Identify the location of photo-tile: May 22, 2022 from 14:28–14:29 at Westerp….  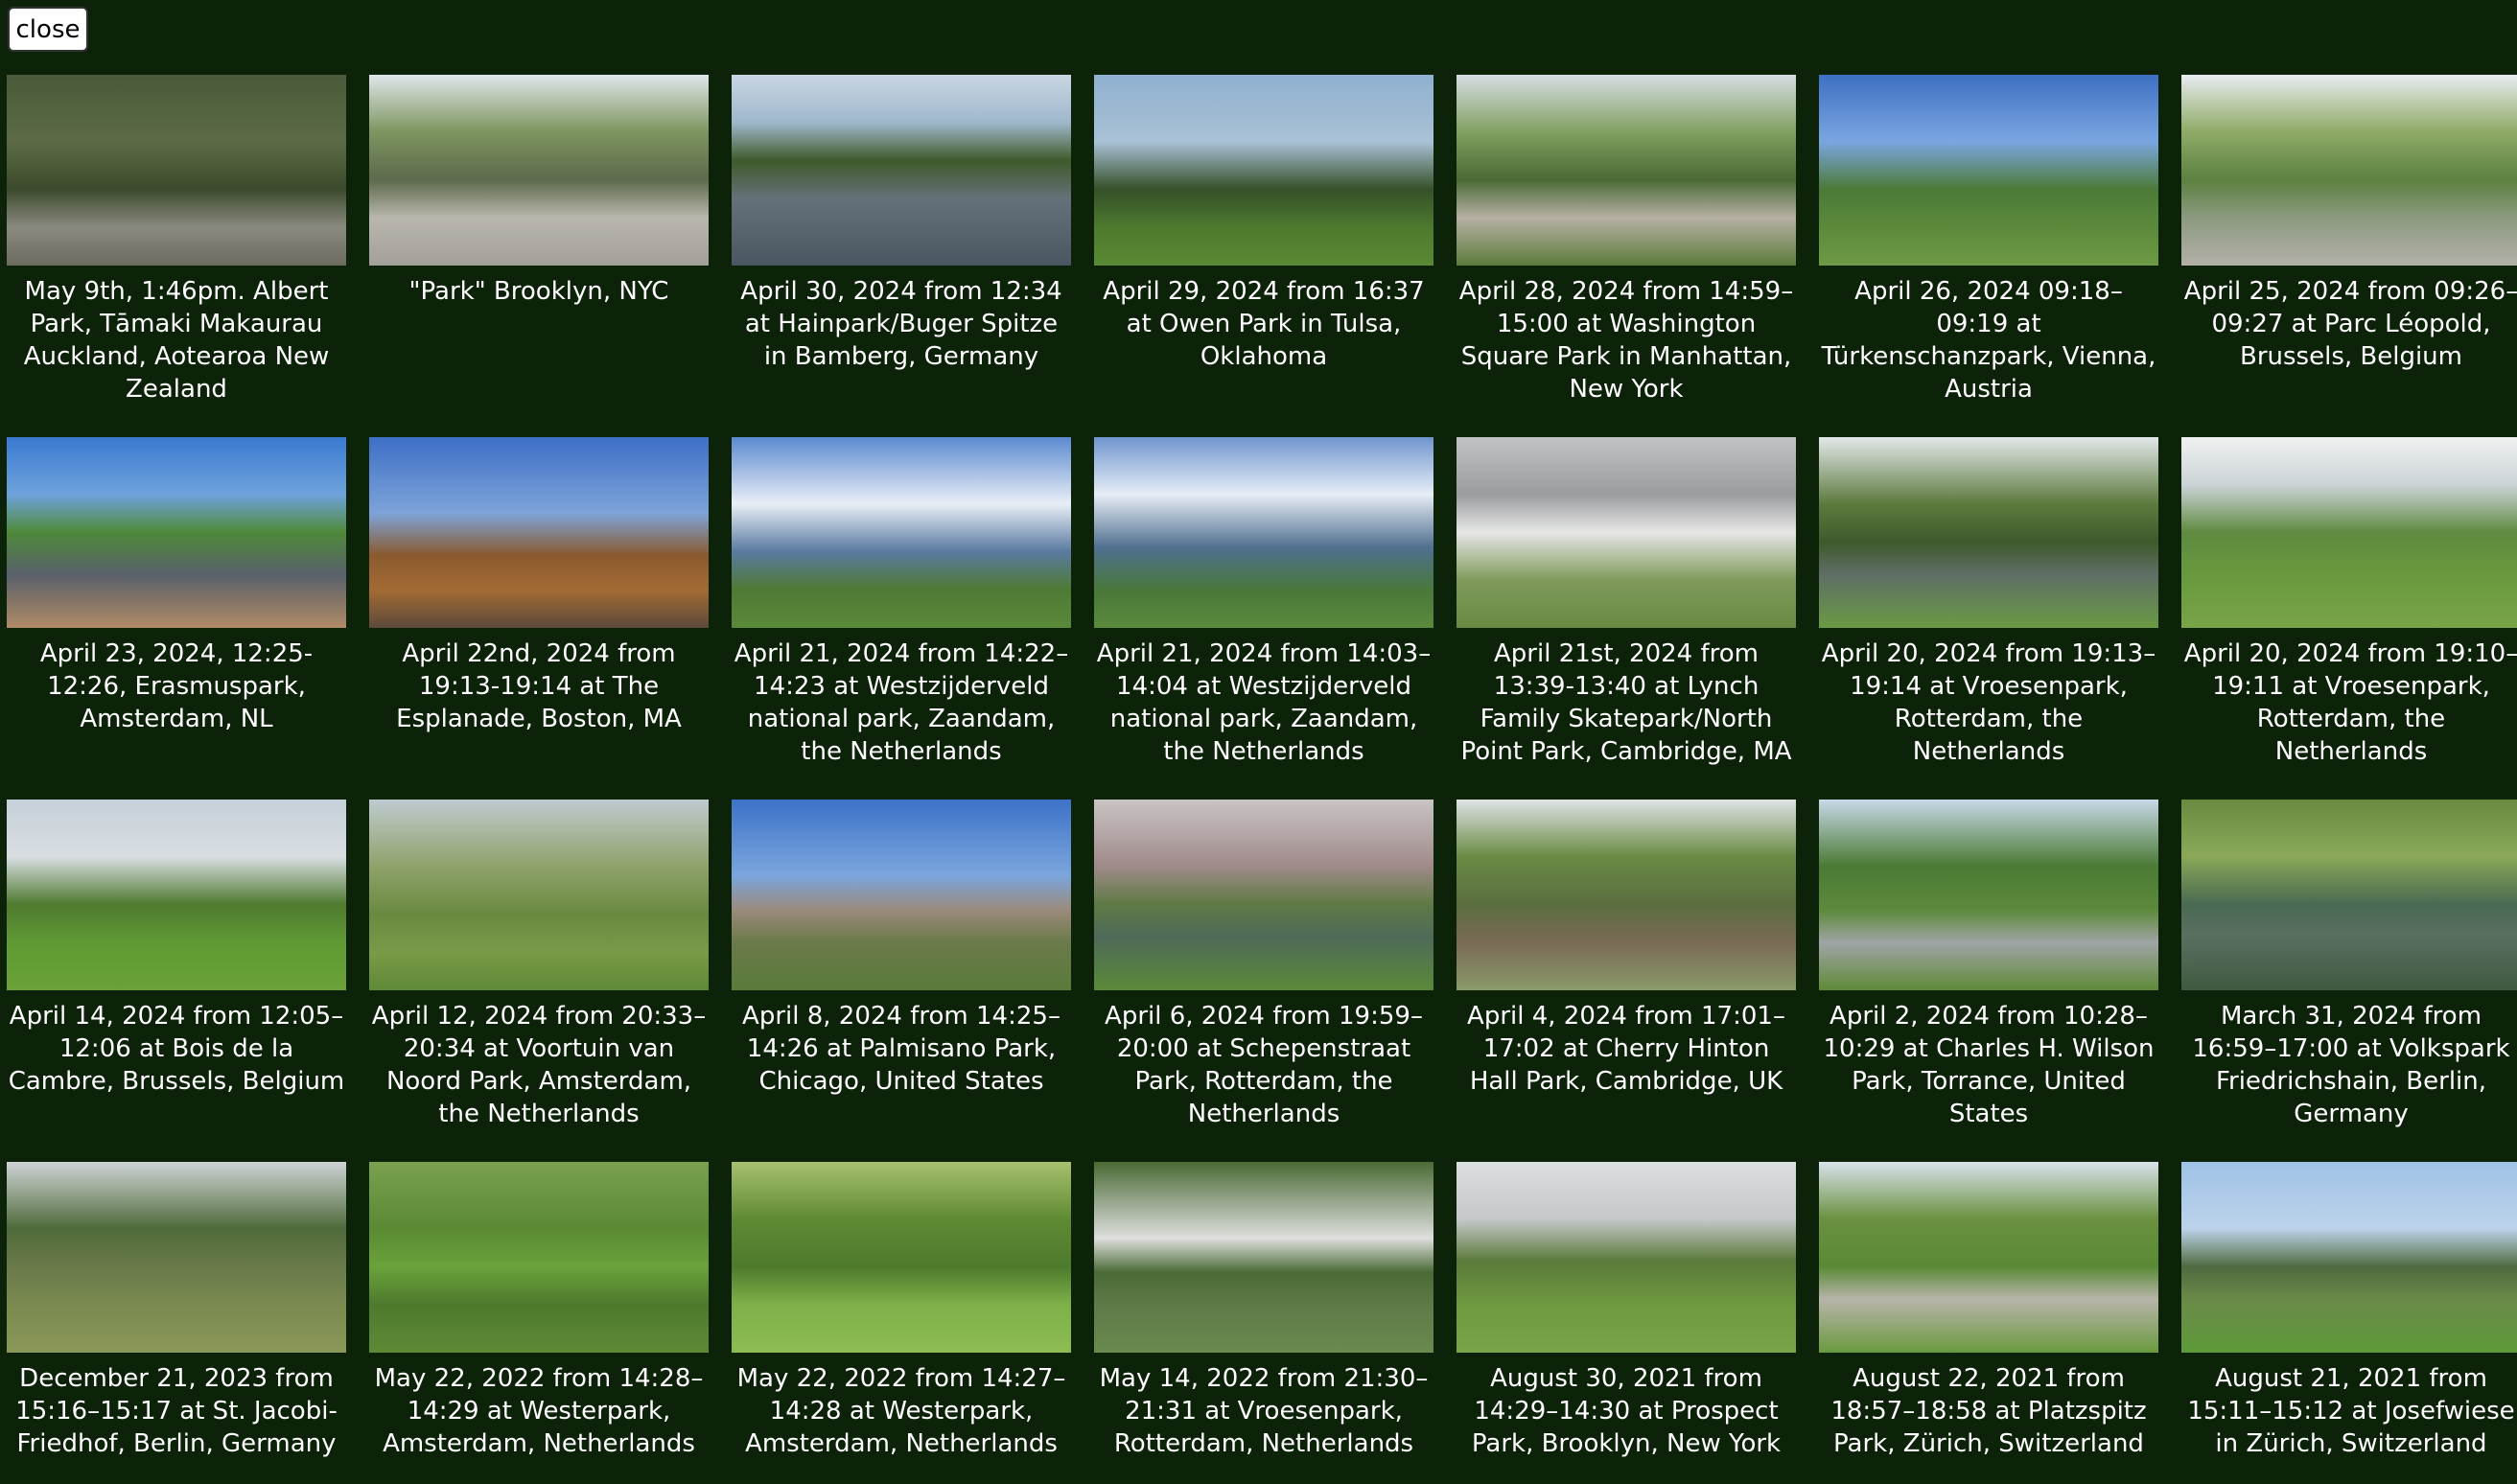
(539, 1323).